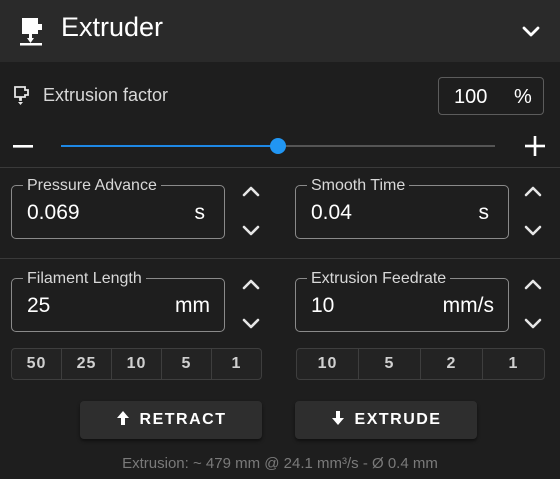  Describe the element at coordinates (183, 419) in the screenshot. I see `retract-label: RETRACT` at that location.